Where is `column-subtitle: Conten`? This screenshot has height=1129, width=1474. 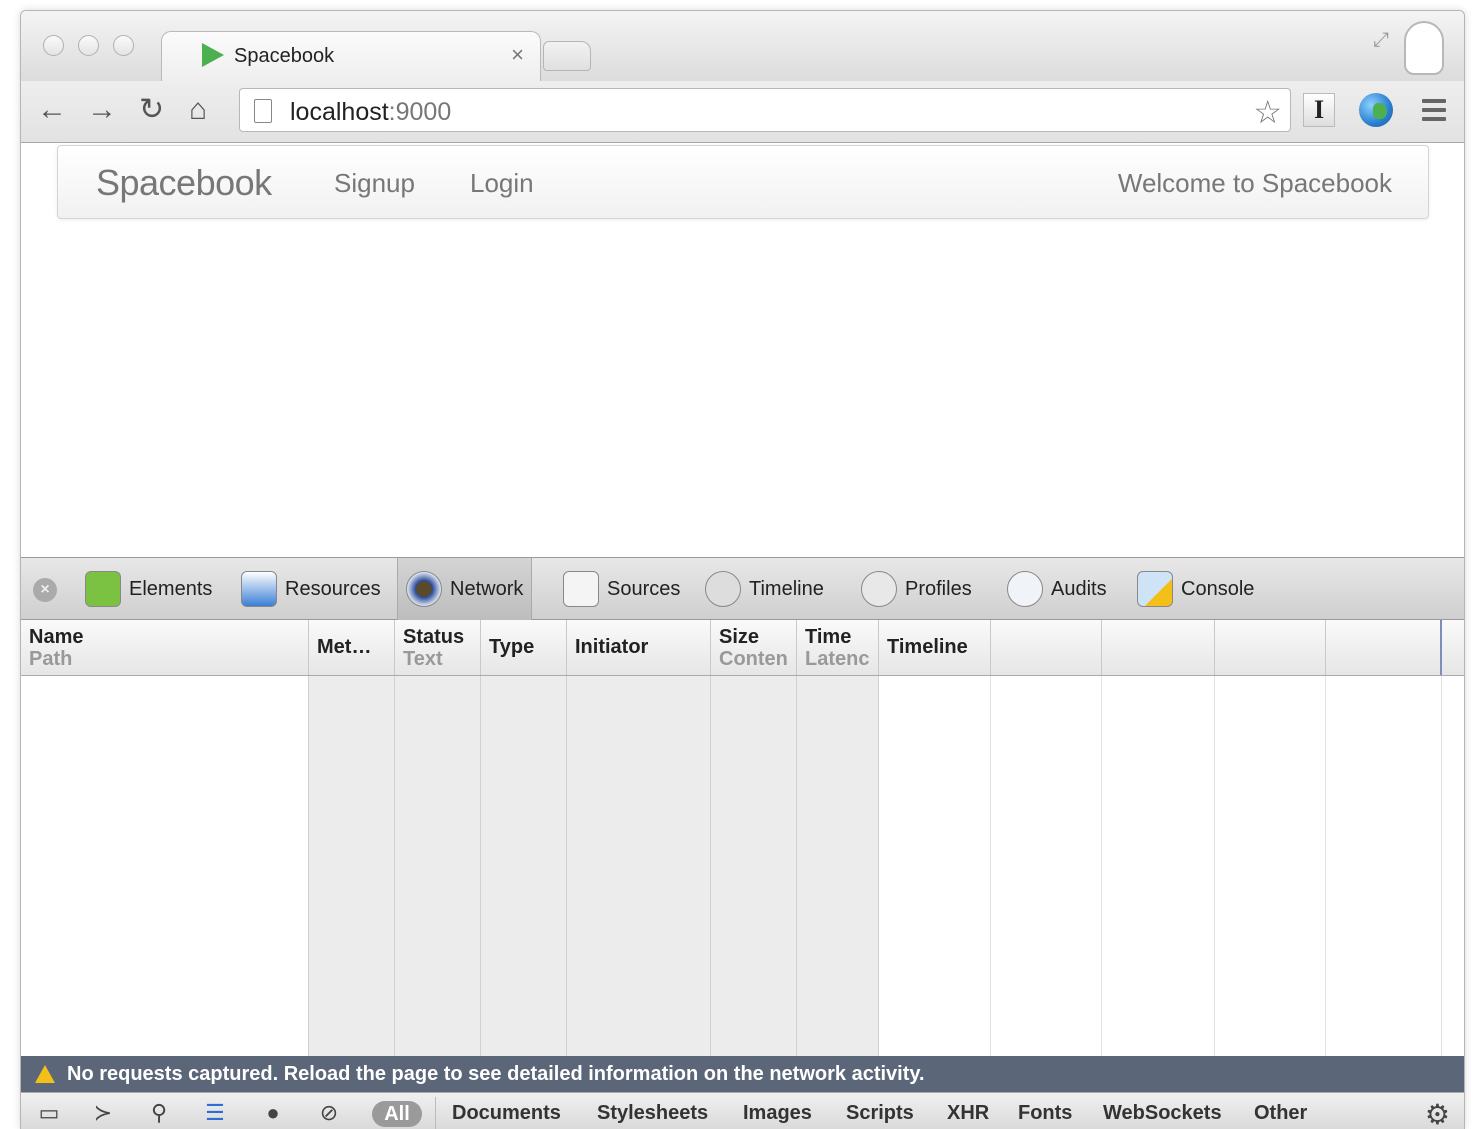 column-subtitle: Conten is located at coordinates (753, 659).